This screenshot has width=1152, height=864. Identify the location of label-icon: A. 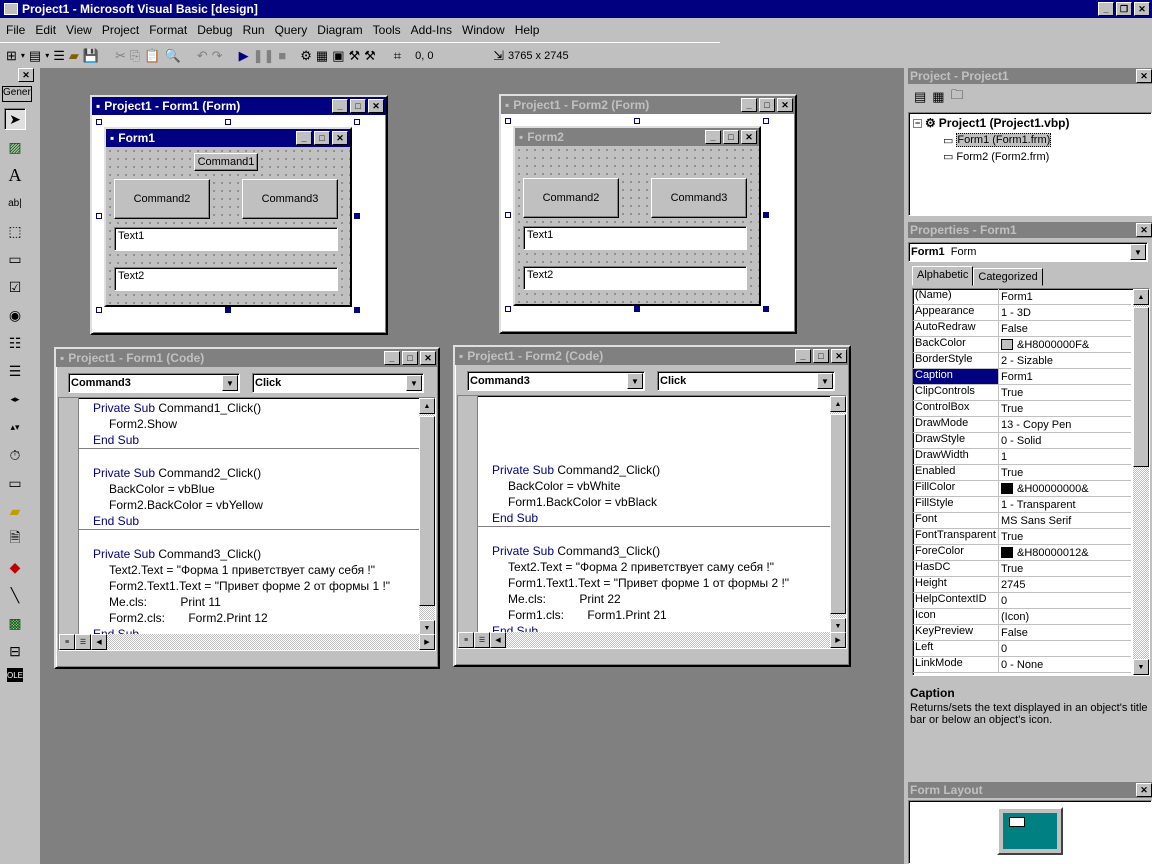
(15, 175).